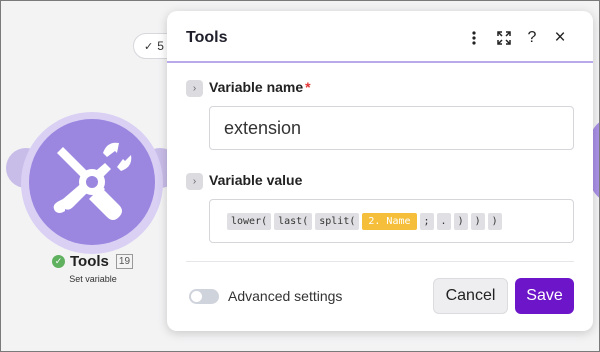 Image resolution: width=600 pixels, height=352 pixels. What do you see at coordinates (207, 37) in the screenshot?
I see `panel-title: Tools` at bounding box center [207, 37].